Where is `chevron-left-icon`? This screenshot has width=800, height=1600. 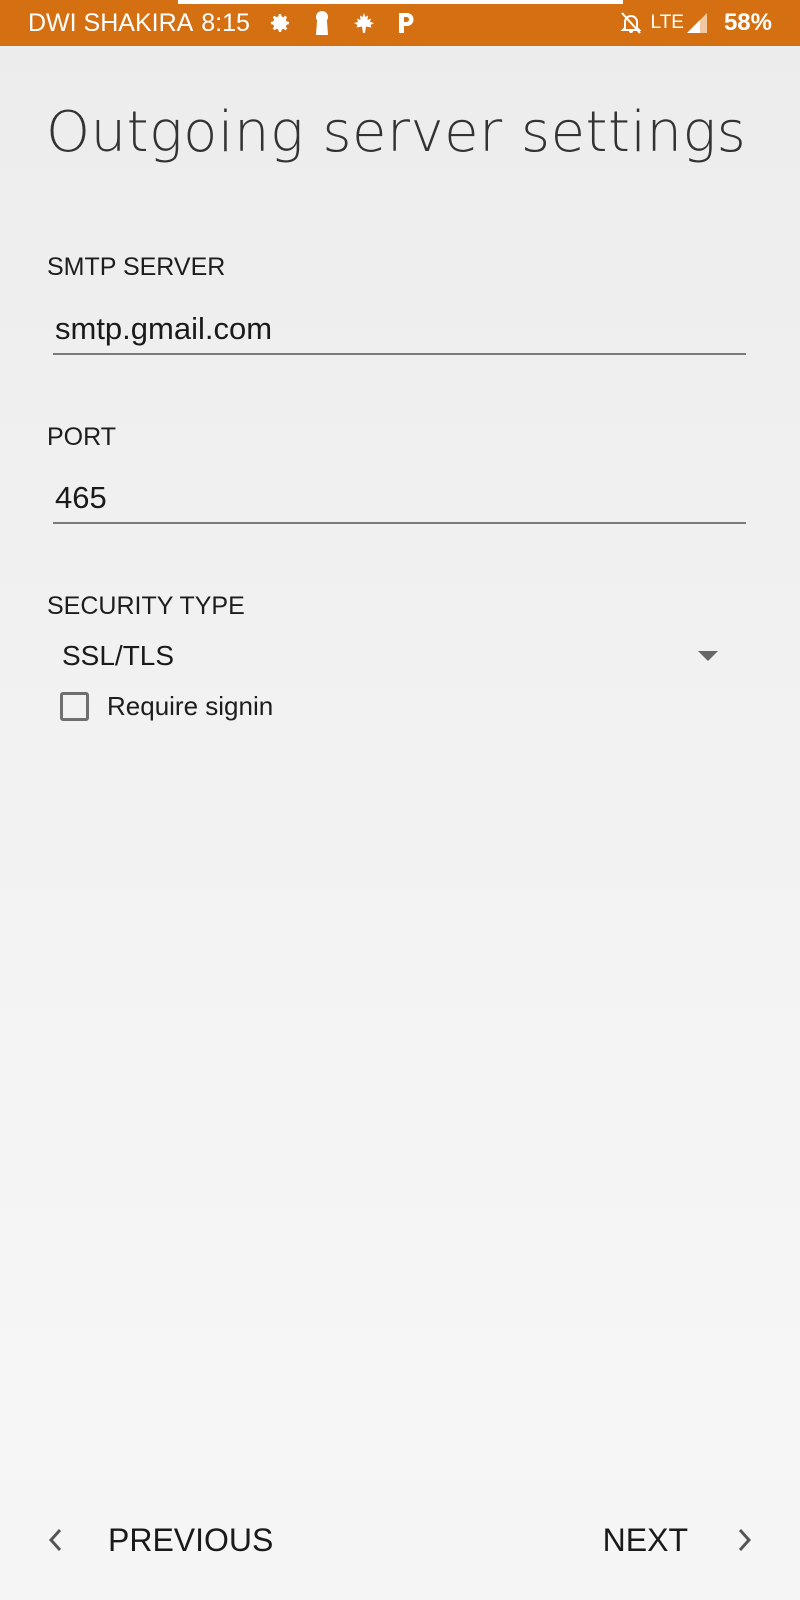 chevron-left-icon is located at coordinates (56, 1540).